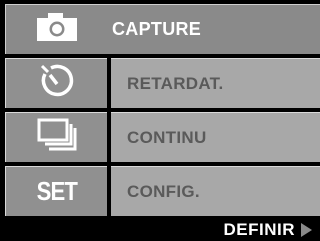  I want to click on definir-button: DEFINIR, so click(260, 230).